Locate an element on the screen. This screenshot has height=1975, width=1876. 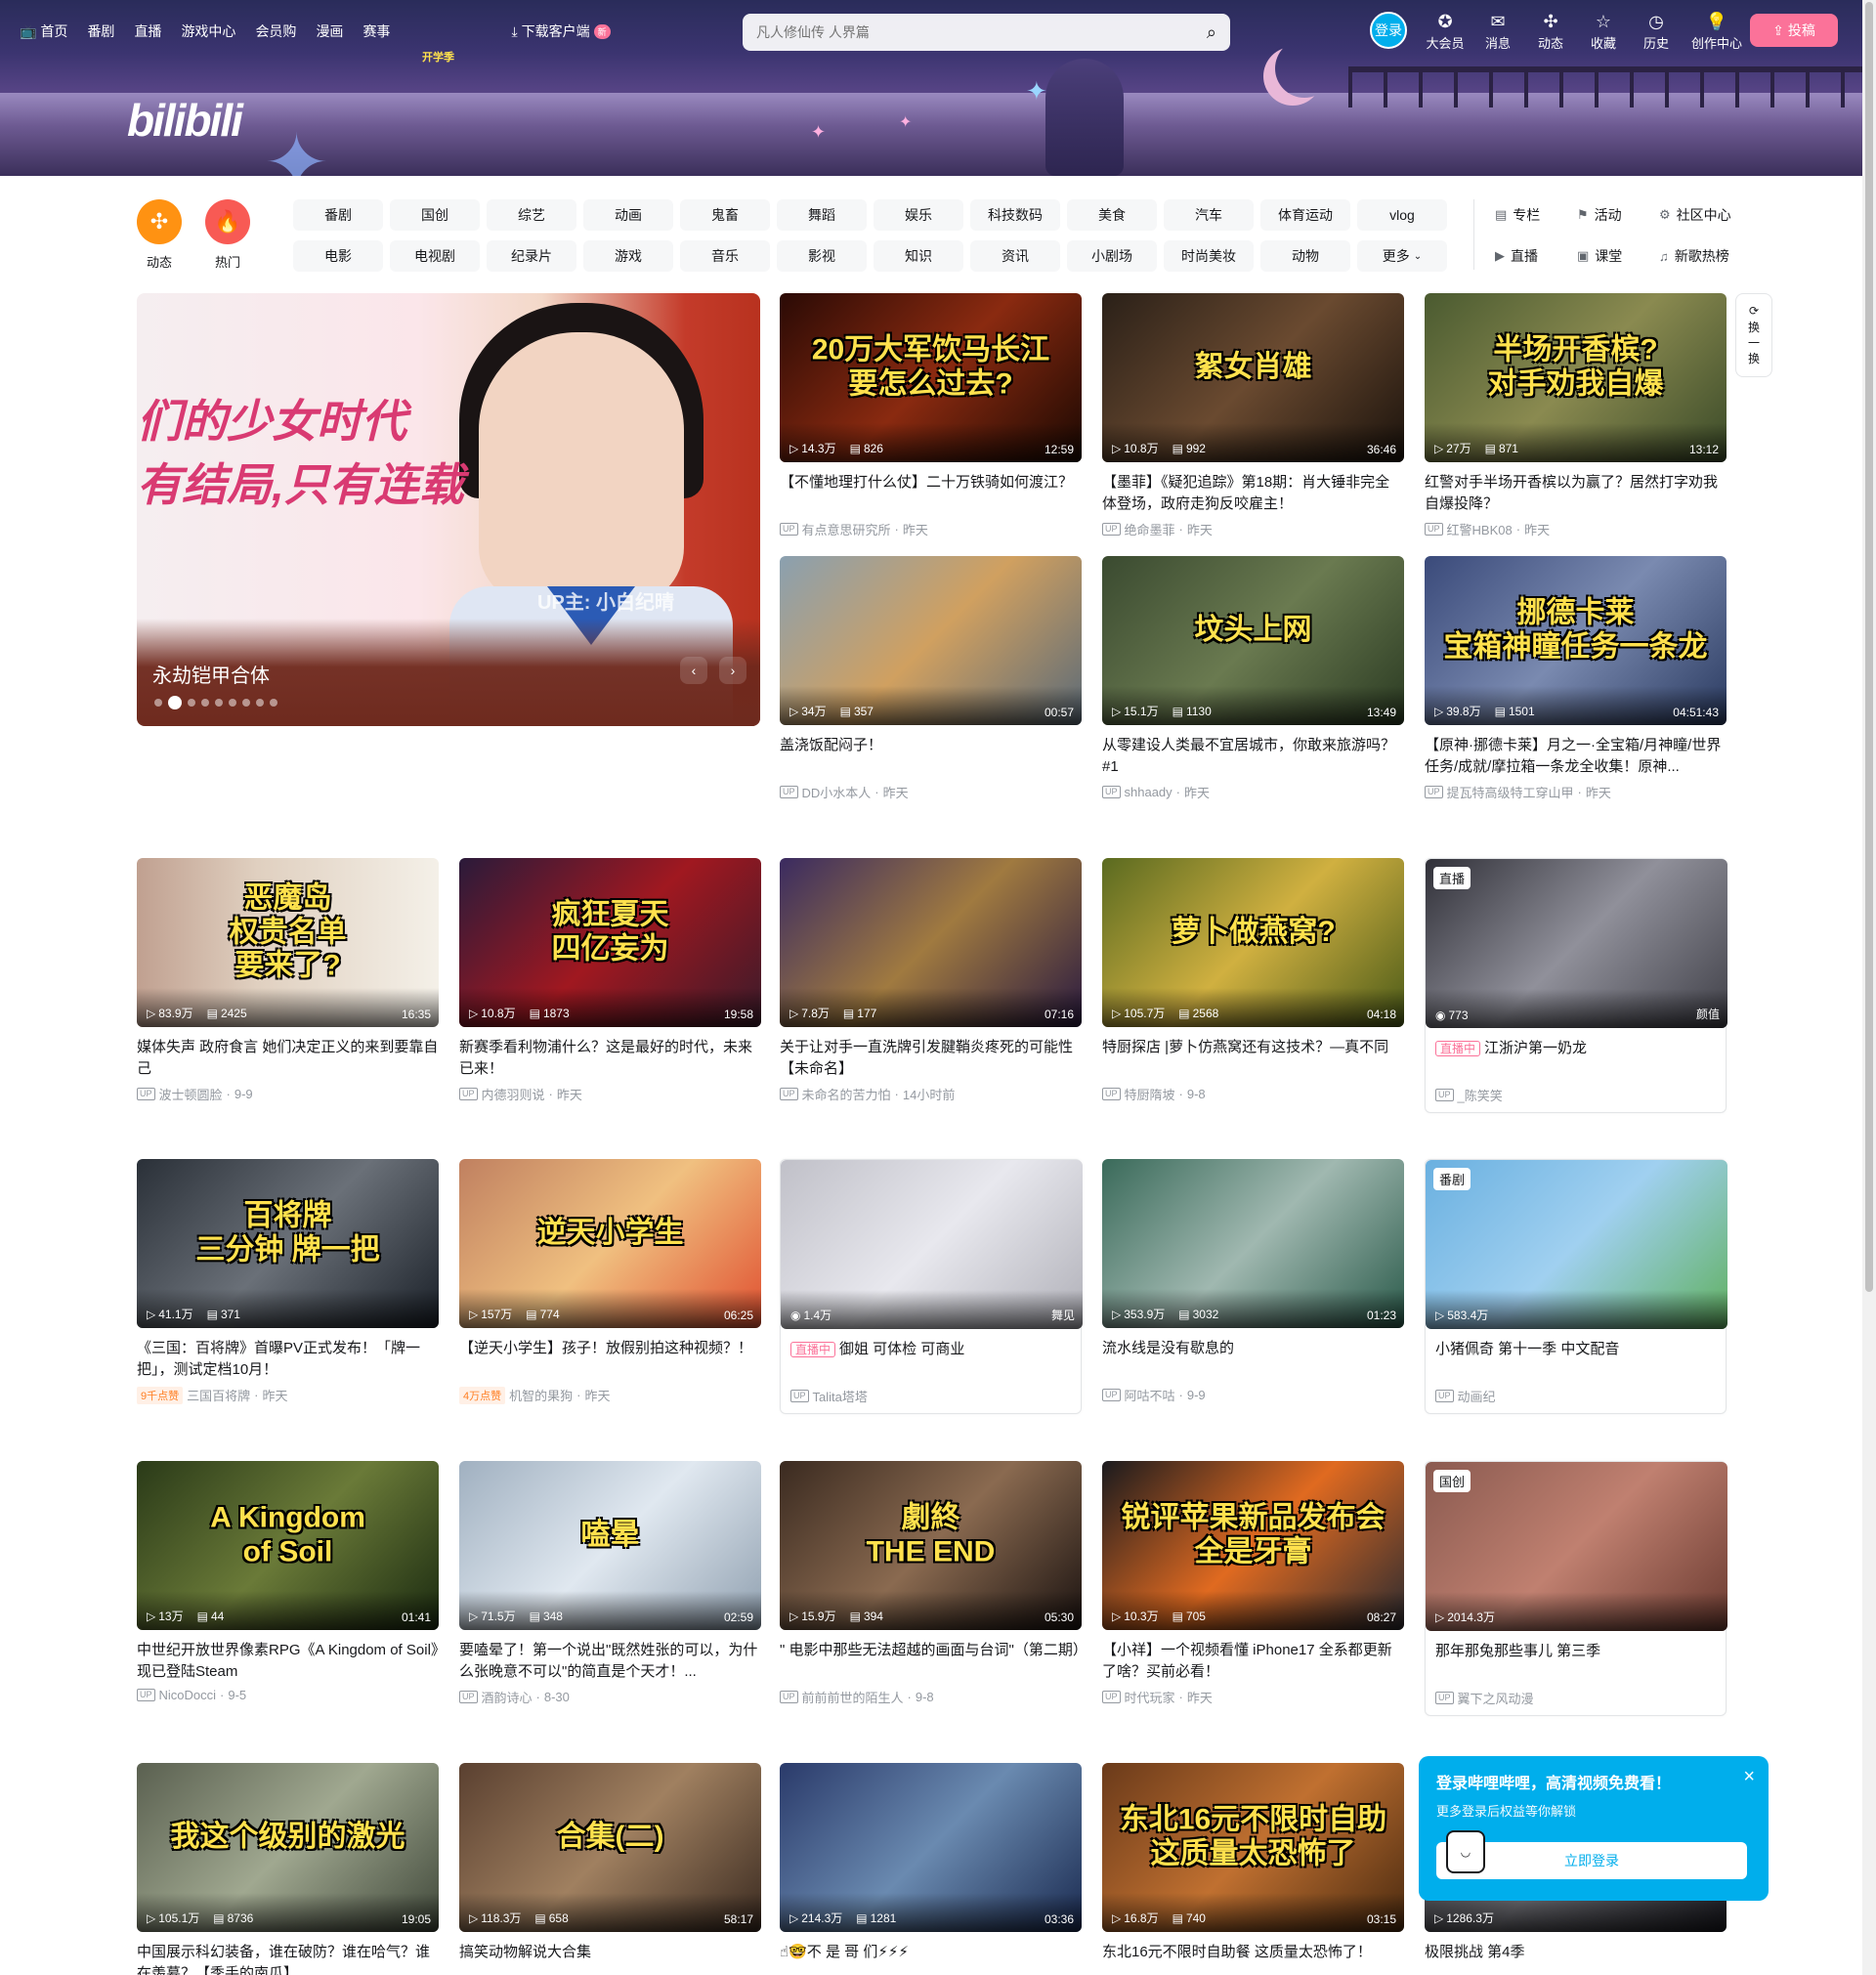
nav-live: 直播 is located at coordinates (147, 31).